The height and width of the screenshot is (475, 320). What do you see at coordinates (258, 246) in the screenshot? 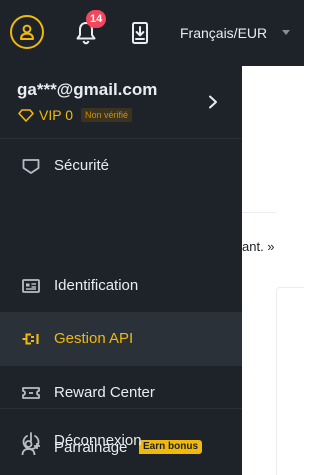
I see `page-partial-text: ant. »` at bounding box center [258, 246].